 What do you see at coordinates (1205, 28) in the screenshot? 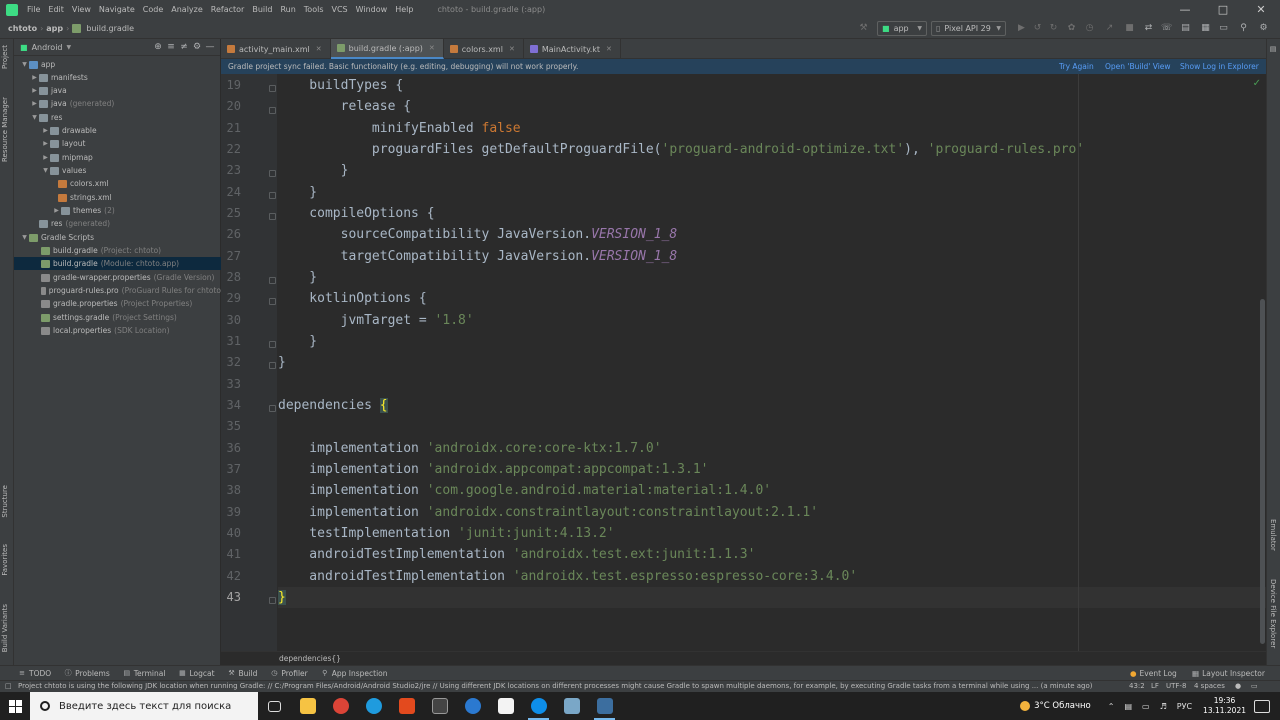
I see `layout-inspector-icon: ▦` at bounding box center [1205, 28].